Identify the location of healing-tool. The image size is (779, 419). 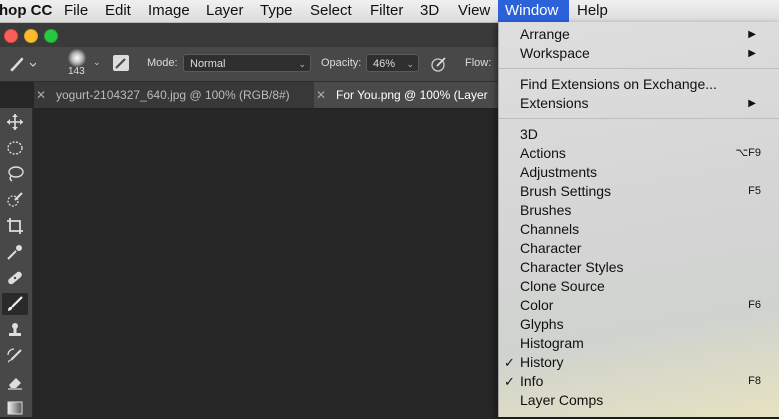
(15, 278).